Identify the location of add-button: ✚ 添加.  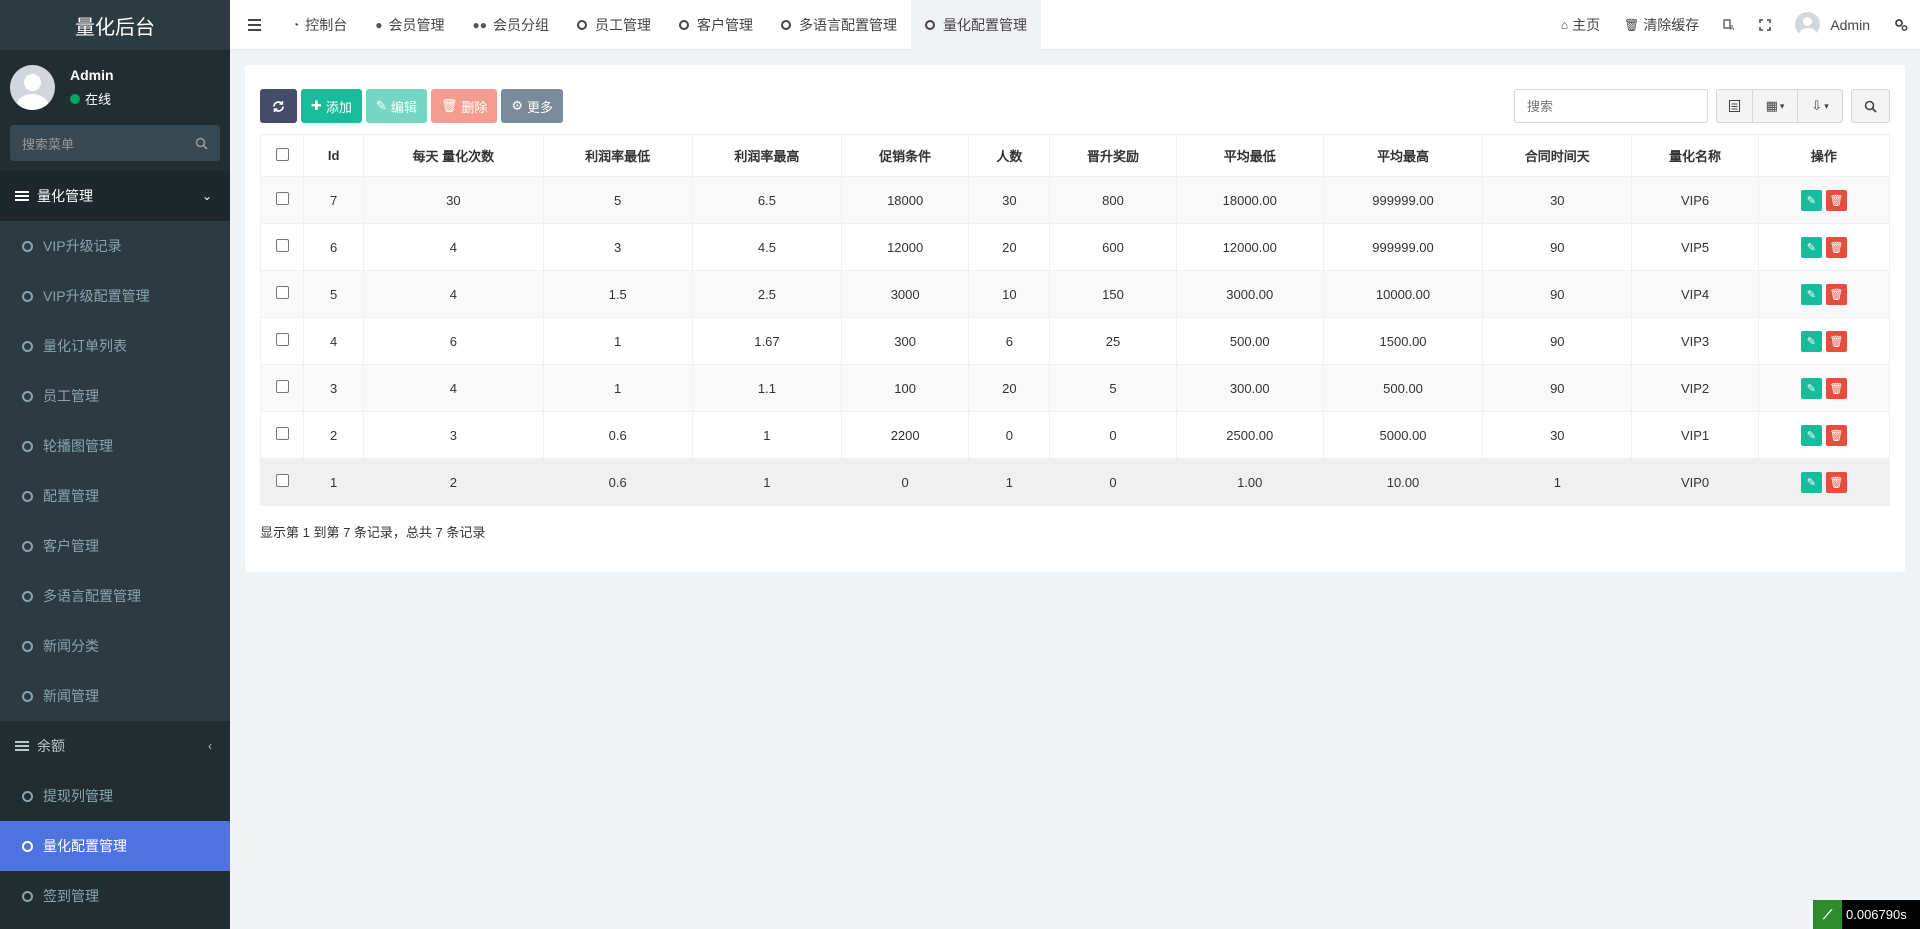
(331, 106).